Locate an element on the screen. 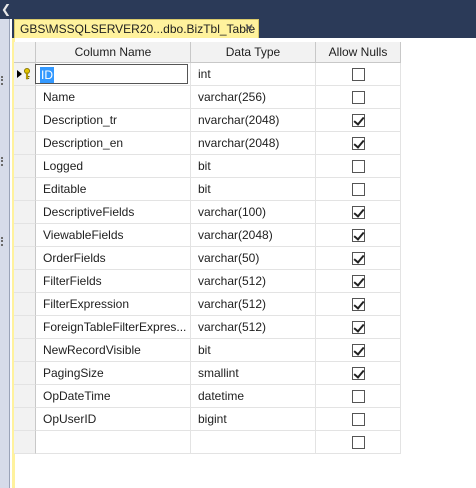 The height and width of the screenshot is (488, 476). data-type-cell: smallint is located at coordinates (253, 373).